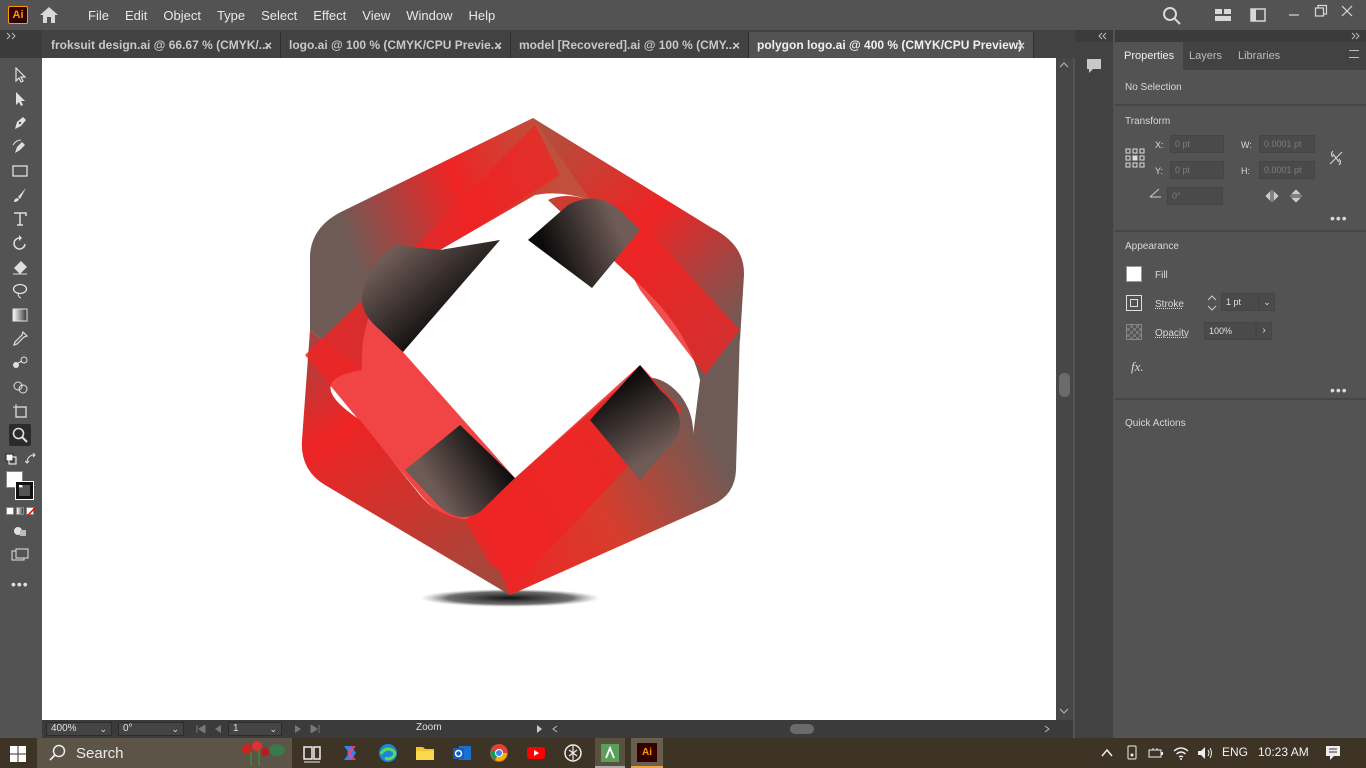 Image resolution: width=1366 pixels, height=768 pixels. Describe the element at coordinates (350, 753) in the screenshot. I see `copilot-icon` at that location.